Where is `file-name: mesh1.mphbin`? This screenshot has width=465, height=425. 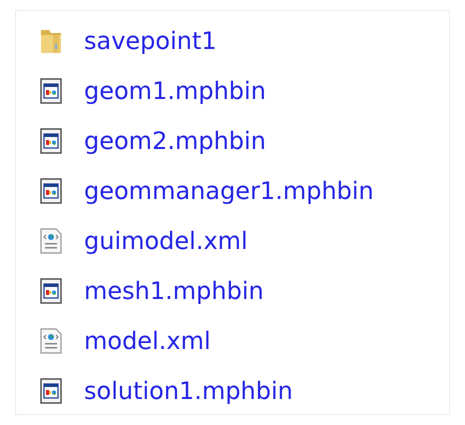 file-name: mesh1.mphbin is located at coordinates (174, 290).